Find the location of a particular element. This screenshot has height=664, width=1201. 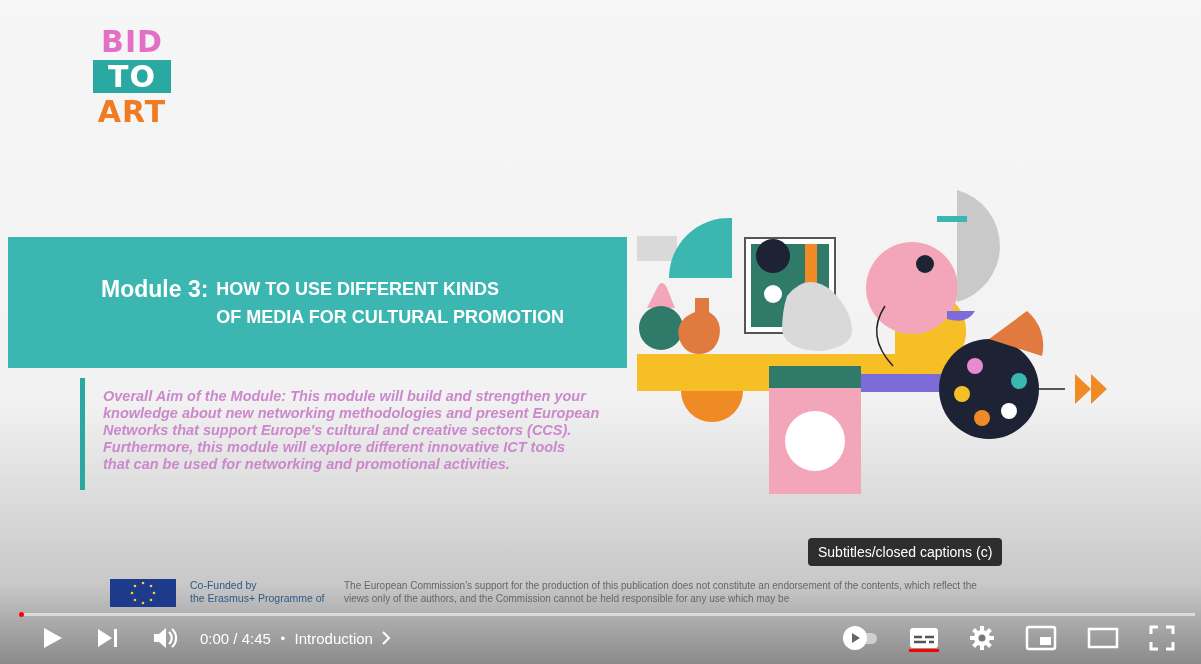

chevron-icon is located at coordinates (385, 638).